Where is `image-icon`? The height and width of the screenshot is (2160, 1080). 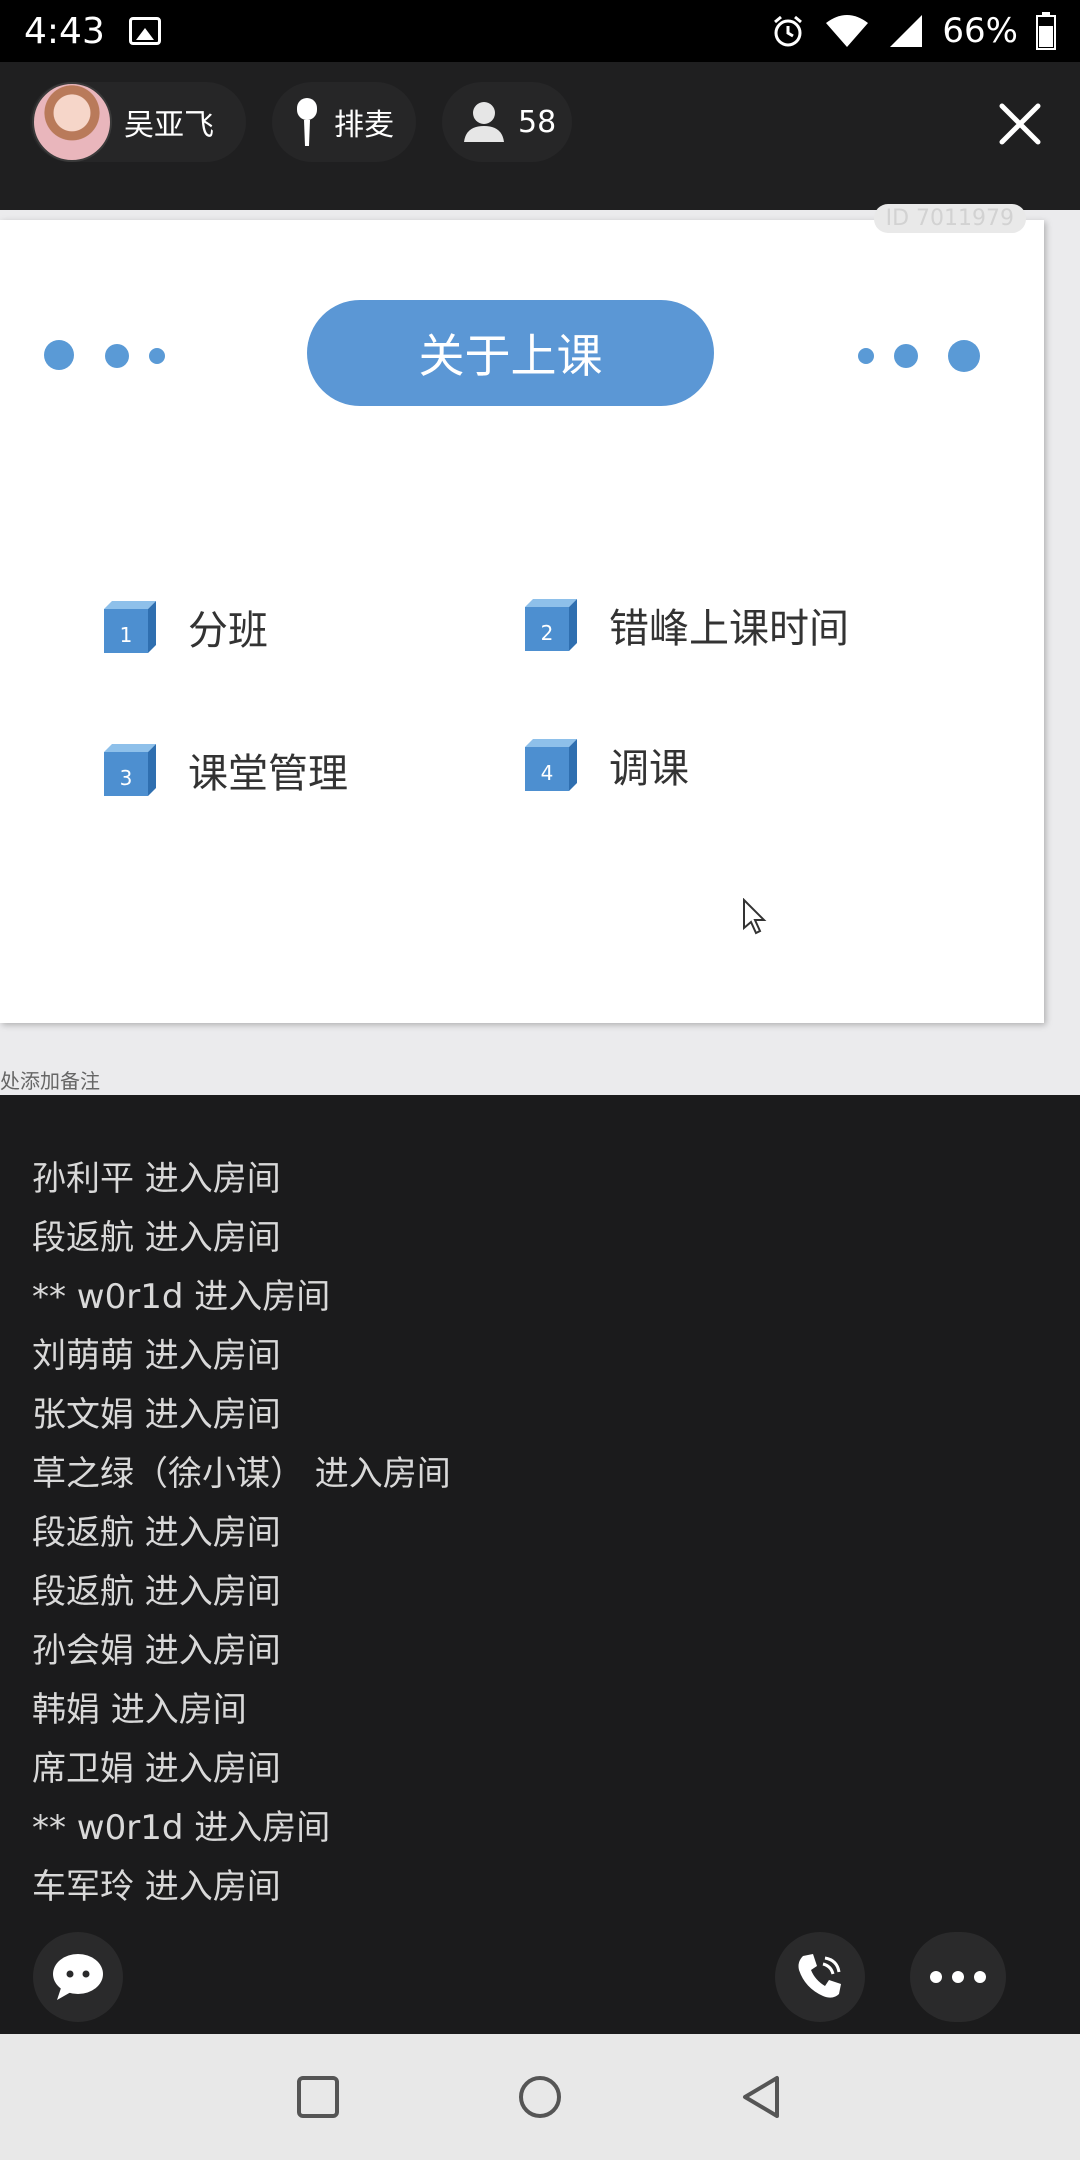
image-icon is located at coordinates (144, 31).